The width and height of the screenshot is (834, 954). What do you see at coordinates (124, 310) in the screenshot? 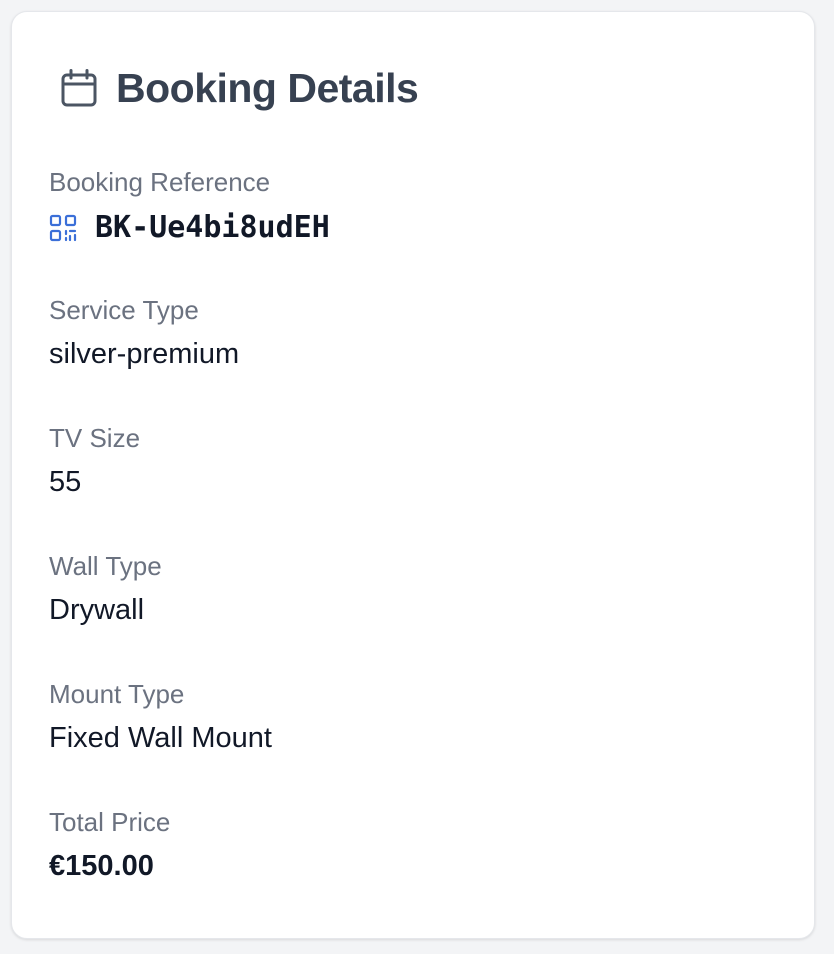
I see `service-type-label: Service Type` at bounding box center [124, 310].